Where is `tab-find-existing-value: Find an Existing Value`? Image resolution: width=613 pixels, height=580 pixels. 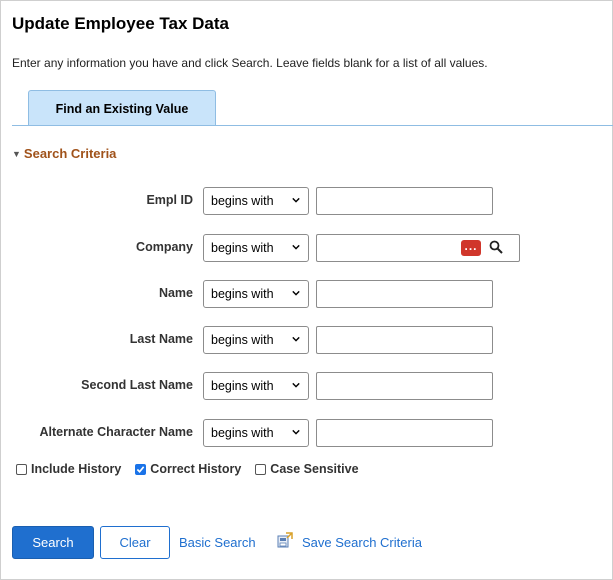
tab-find-existing-value: Find an Existing Value is located at coordinates (122, 108).